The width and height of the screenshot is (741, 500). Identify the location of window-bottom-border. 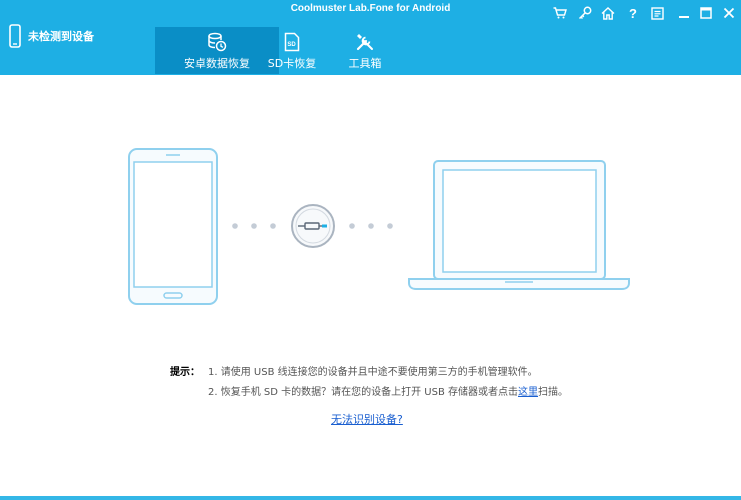
(370, 498).